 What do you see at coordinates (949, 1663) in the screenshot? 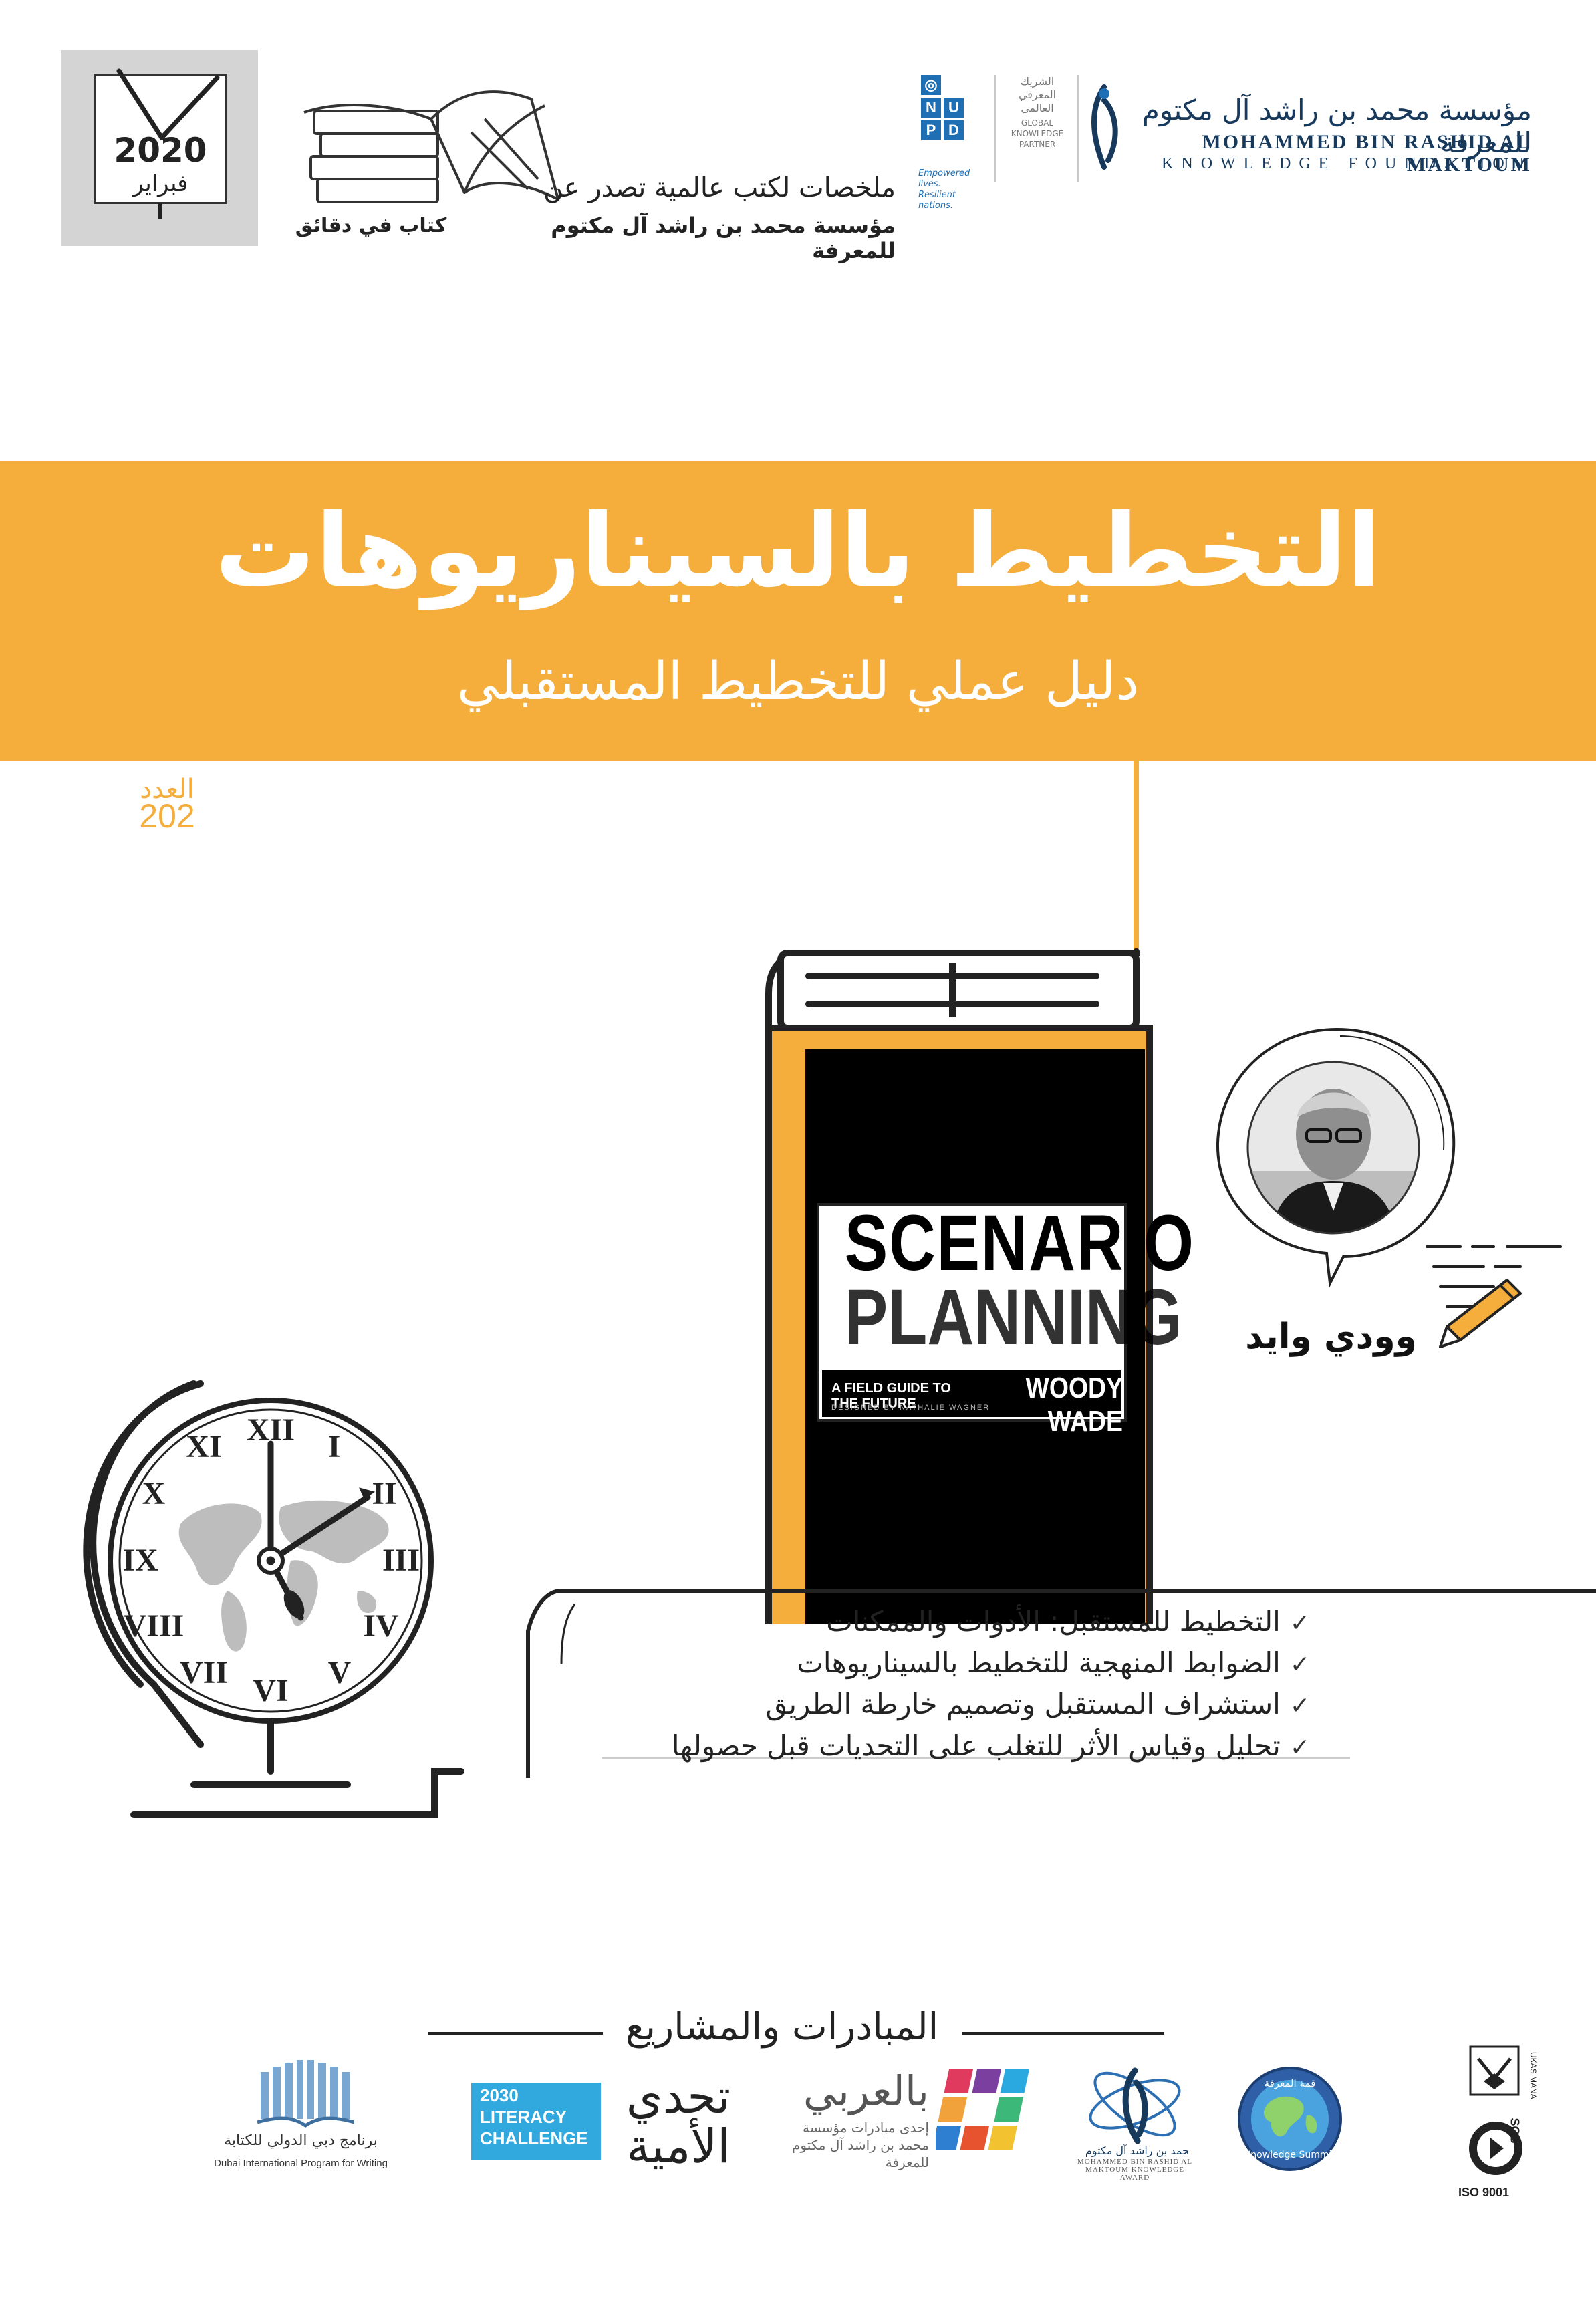
I see `topic-item: ✓الضوابط المنهجية للتخطيط بالسيناريوهات` at bounding box center [949, 1663].